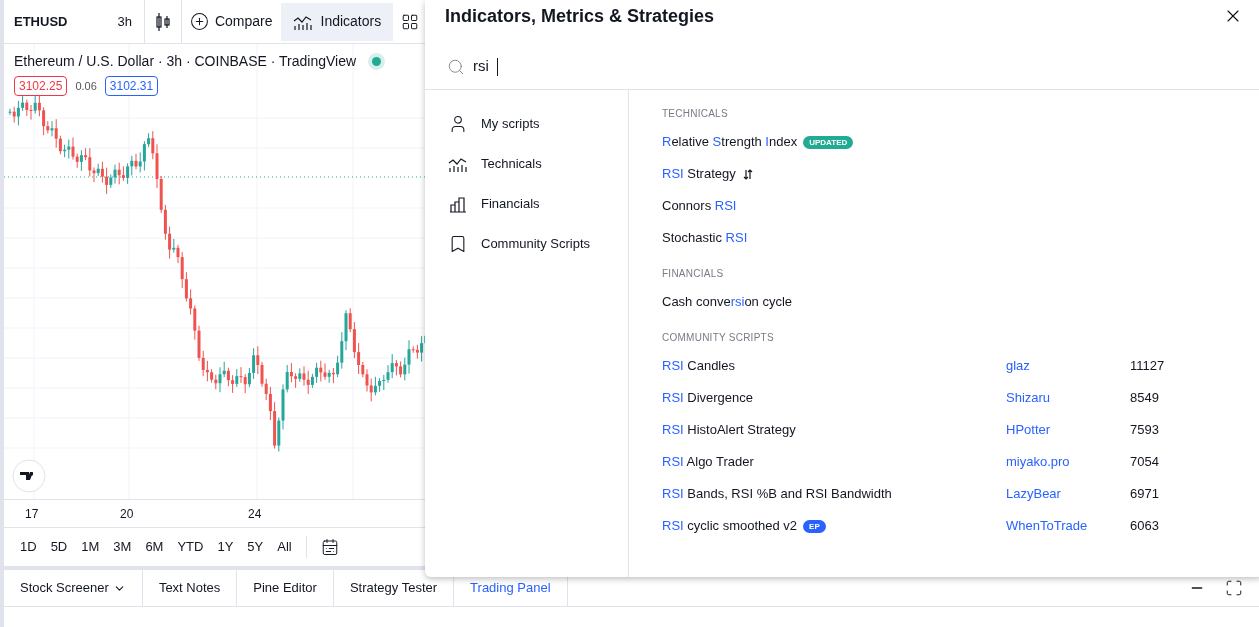 The width and height of the screenshot is (1259, 627). Describe the element at coordinates (1144, 526) in the screenshot. I see `likes-count: 6063` at that location.